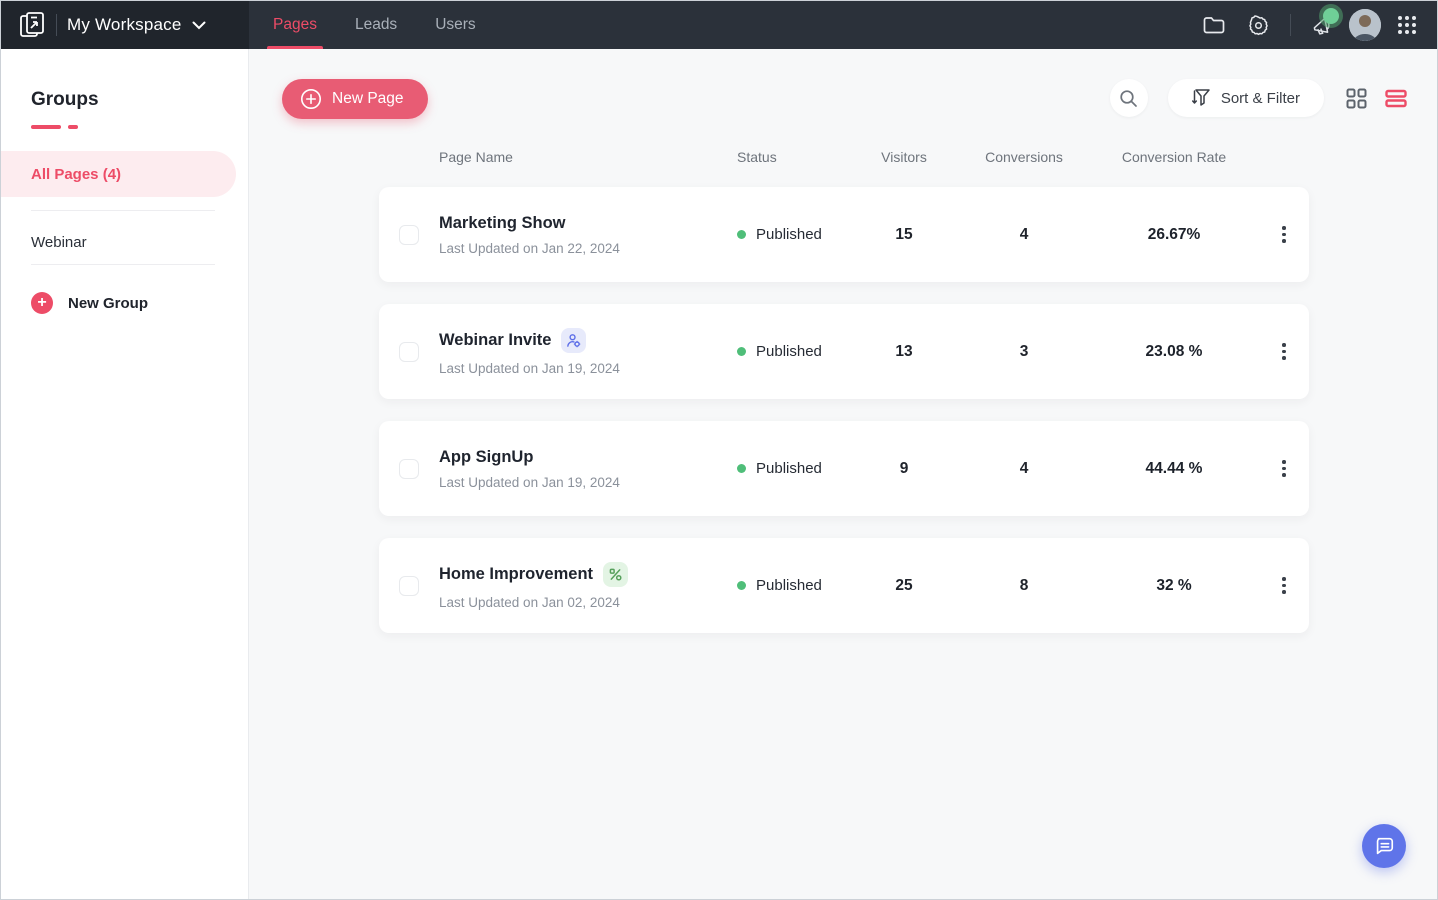 This screenshot has width=1438, height=900. Describe the element at coordinates (376, 25) in the screenshot. I see `tab-leads: Leads` at that location.